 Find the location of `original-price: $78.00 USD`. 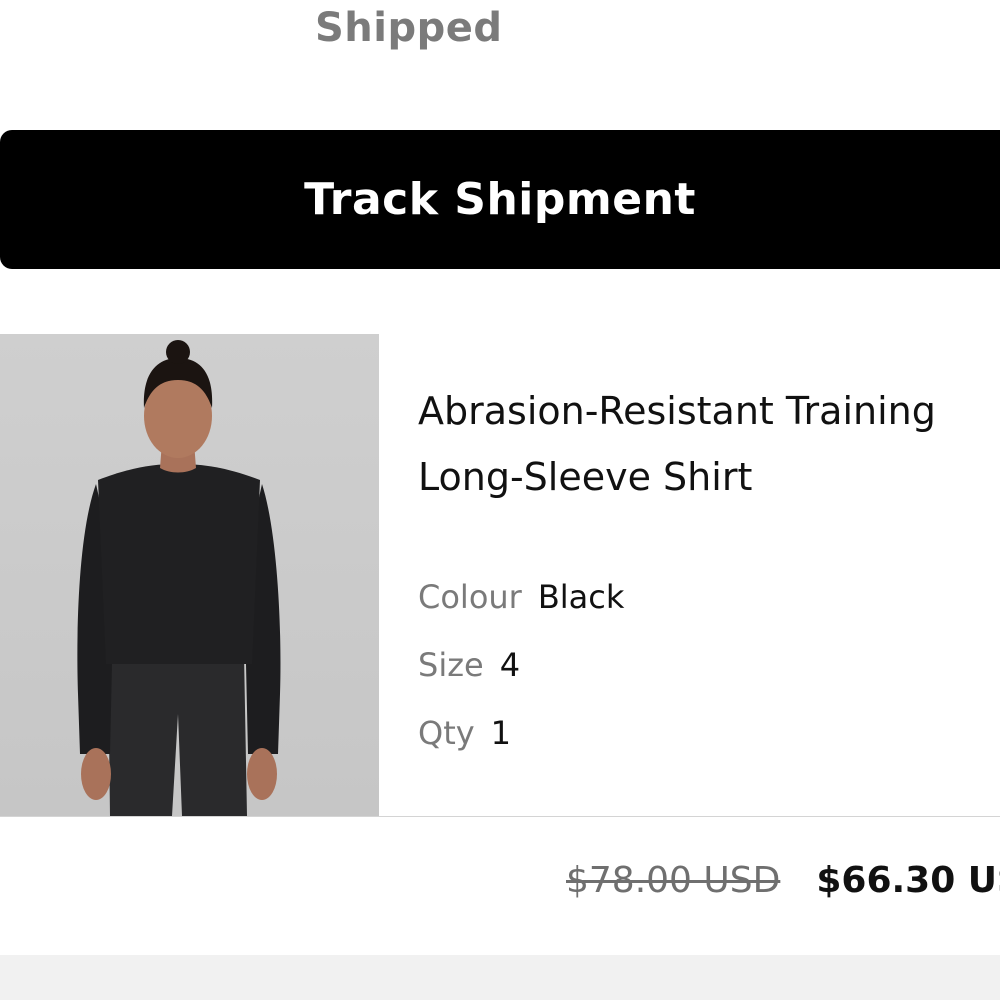

original-price: $78.00 USD is located at coordinates (673, 880).